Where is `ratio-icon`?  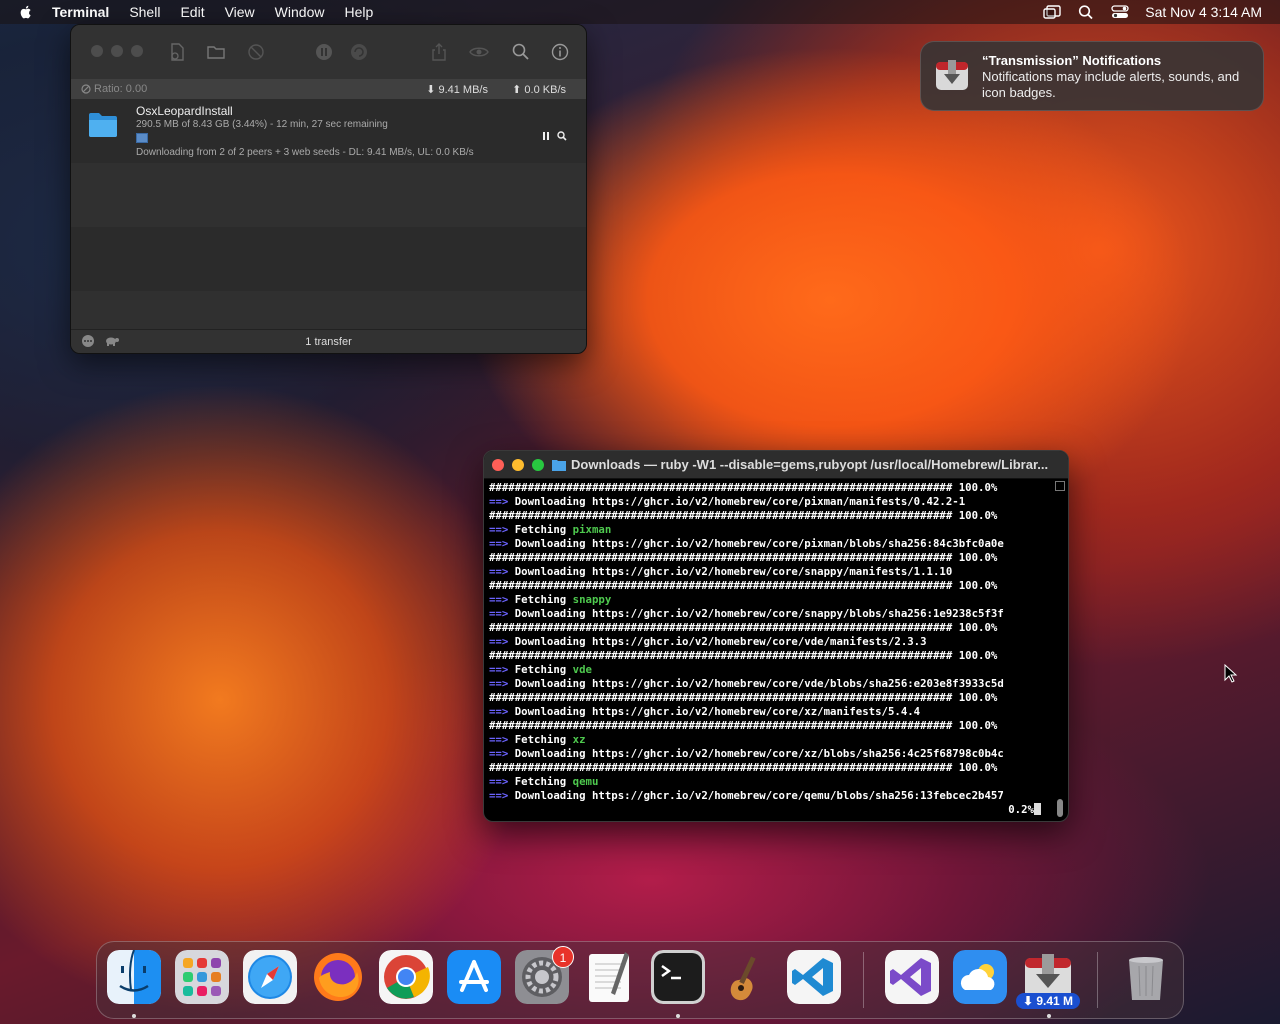 ratio-icon is located at coordinates (86, 89).